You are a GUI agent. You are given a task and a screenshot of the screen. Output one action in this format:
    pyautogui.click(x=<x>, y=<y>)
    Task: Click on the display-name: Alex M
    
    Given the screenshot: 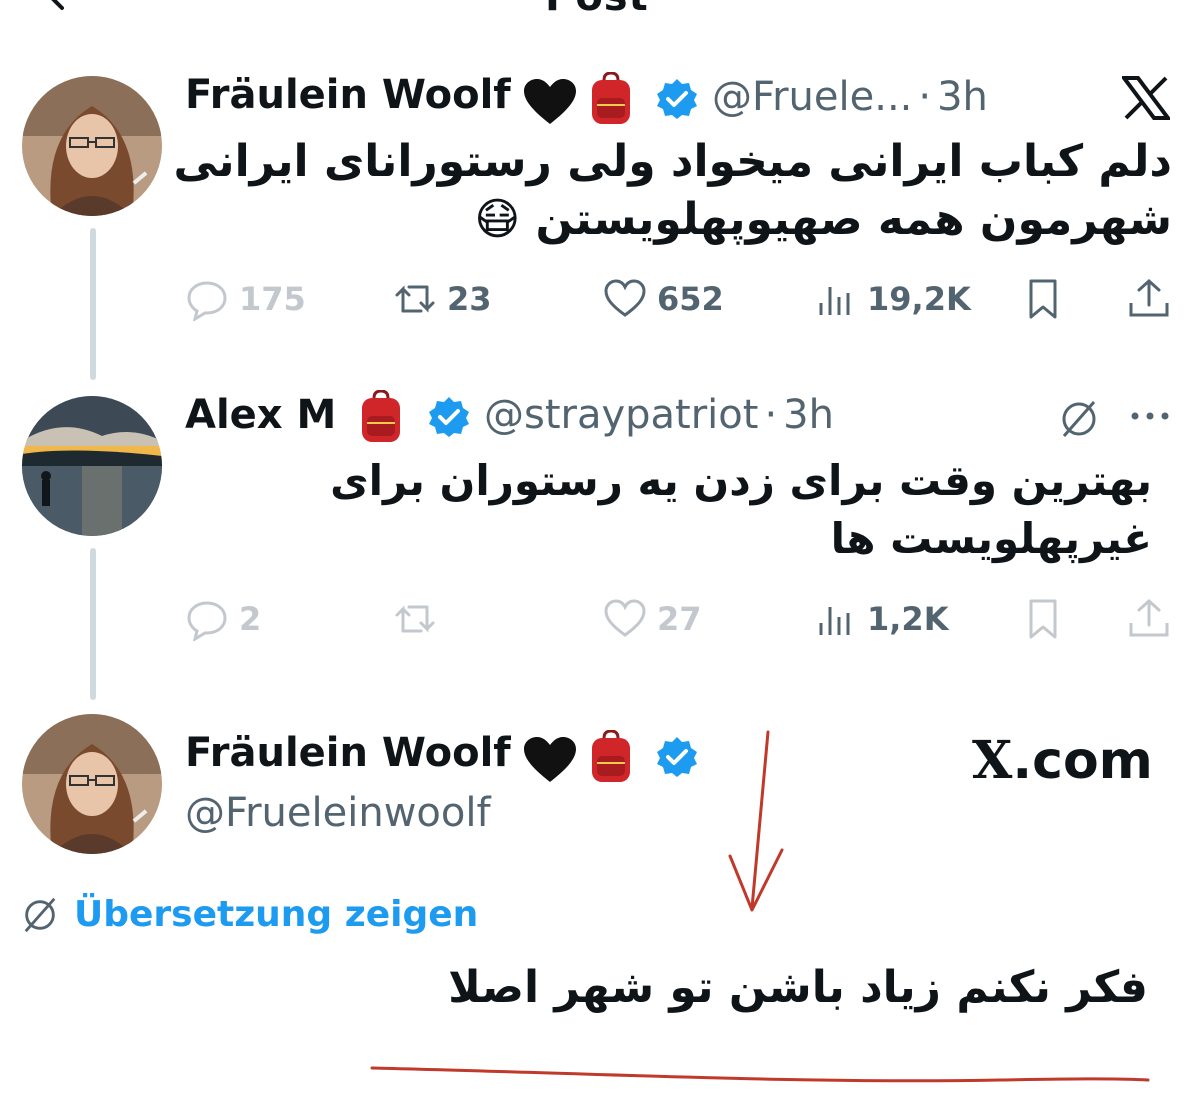 What is the action you would take?
    pyautogui.click(x=260, y=415)
    